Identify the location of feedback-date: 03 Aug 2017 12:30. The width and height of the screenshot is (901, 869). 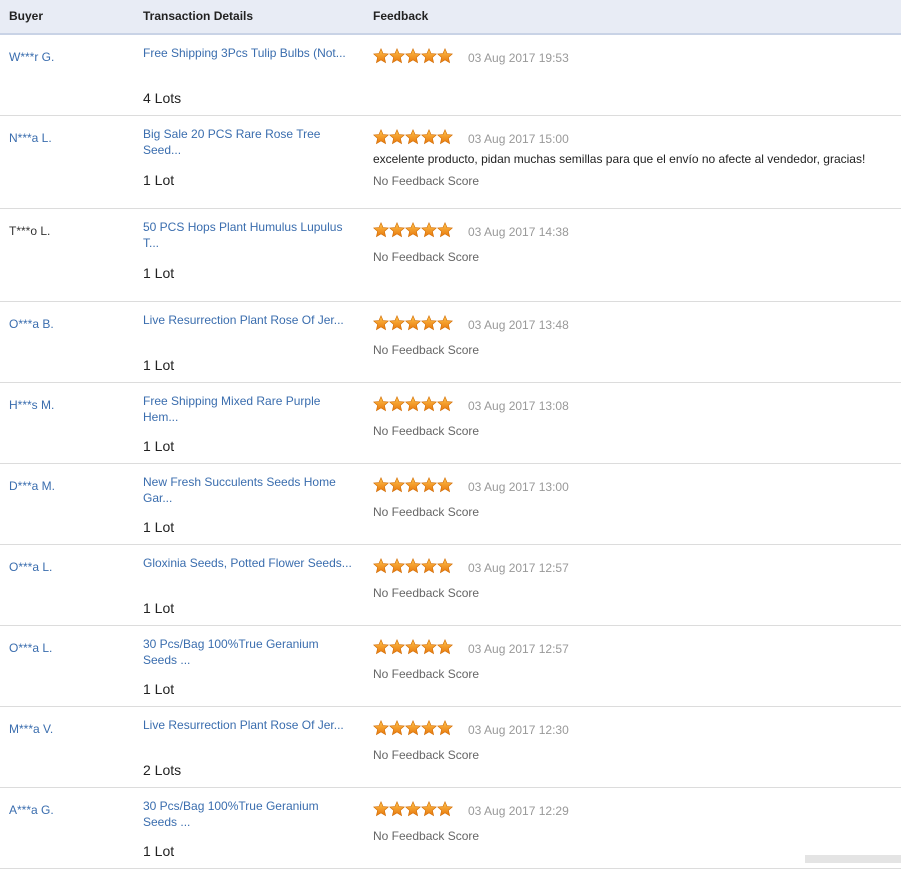
(518, 730).